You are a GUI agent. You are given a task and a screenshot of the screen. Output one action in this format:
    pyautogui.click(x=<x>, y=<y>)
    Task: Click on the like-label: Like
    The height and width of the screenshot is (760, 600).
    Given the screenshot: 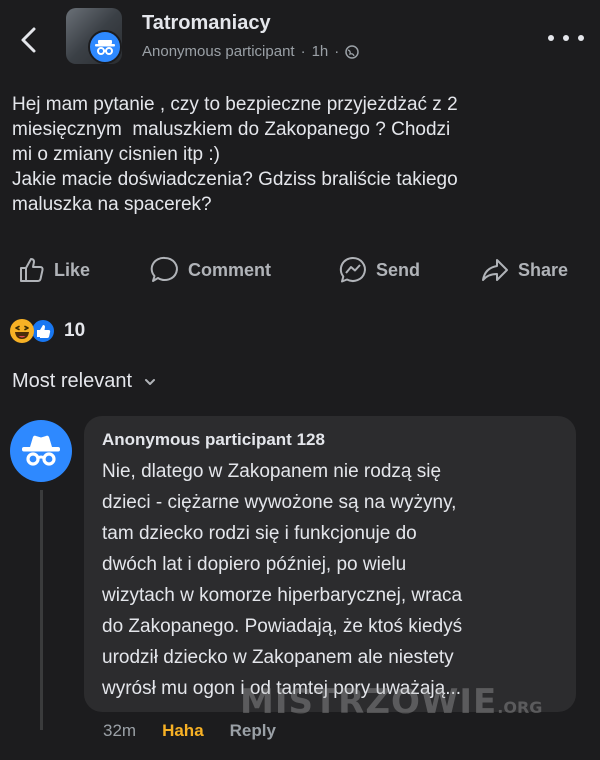 What is the action you would take?
    pyautogui.click(x=72, y=269)
    